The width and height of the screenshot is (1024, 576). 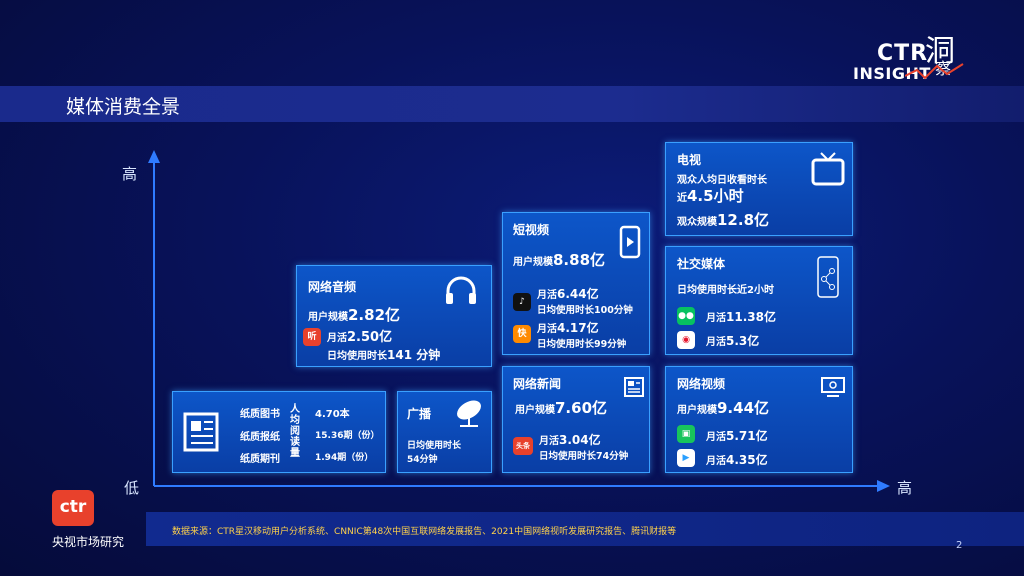 I want to click on print-row-label: 纸质期刊, so click(x=260, y=459).